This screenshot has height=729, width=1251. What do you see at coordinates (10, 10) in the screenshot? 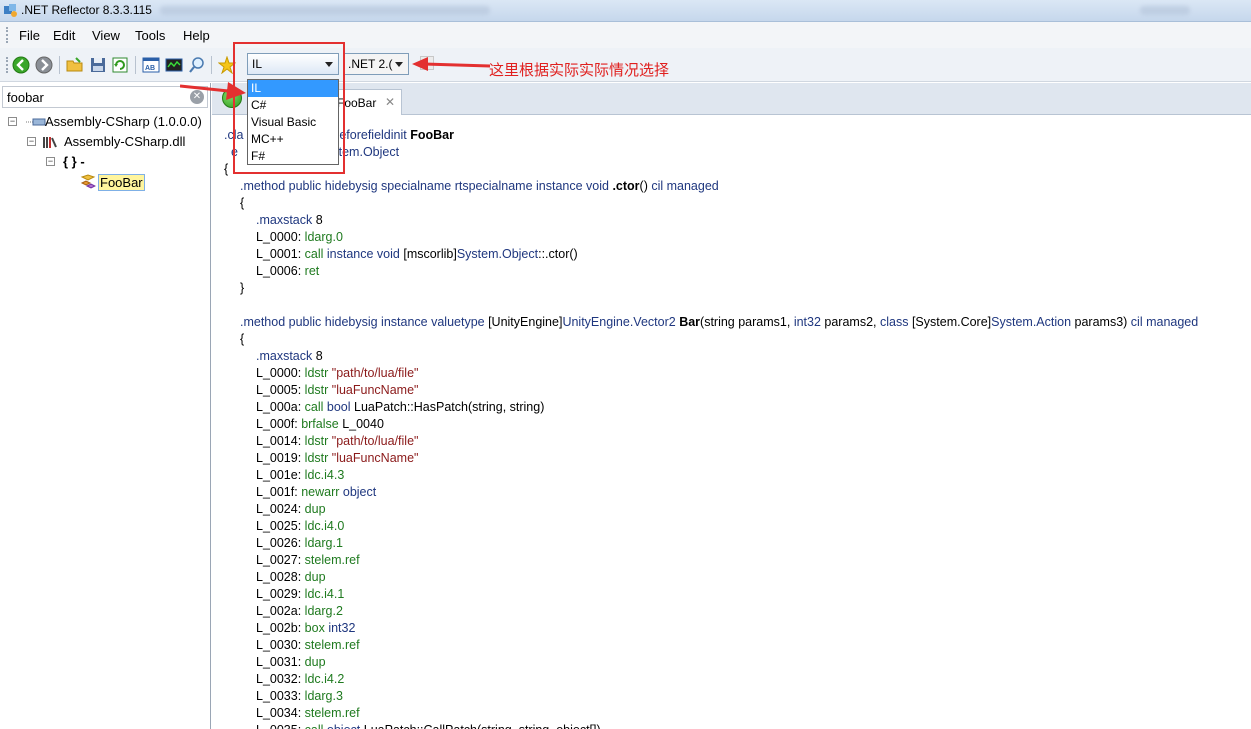
I see `app-logo-icon` at bounding box center [10, 10].